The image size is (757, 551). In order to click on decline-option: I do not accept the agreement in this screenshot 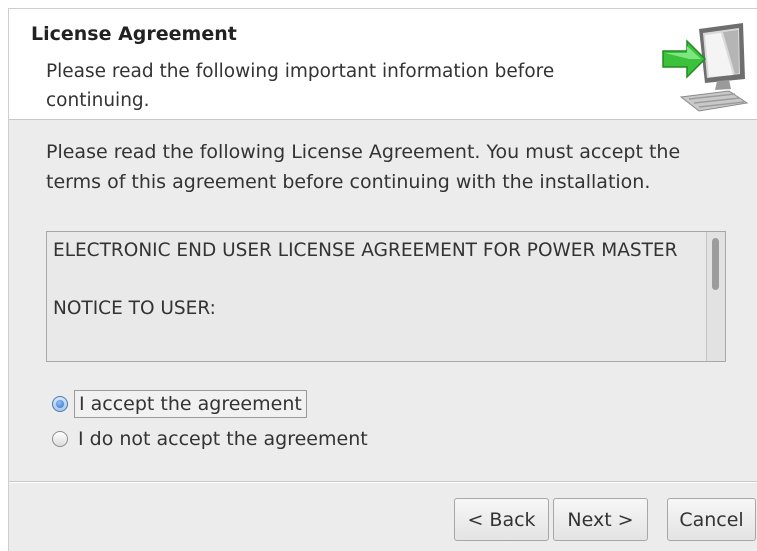, I will do `click(212, 439)`.